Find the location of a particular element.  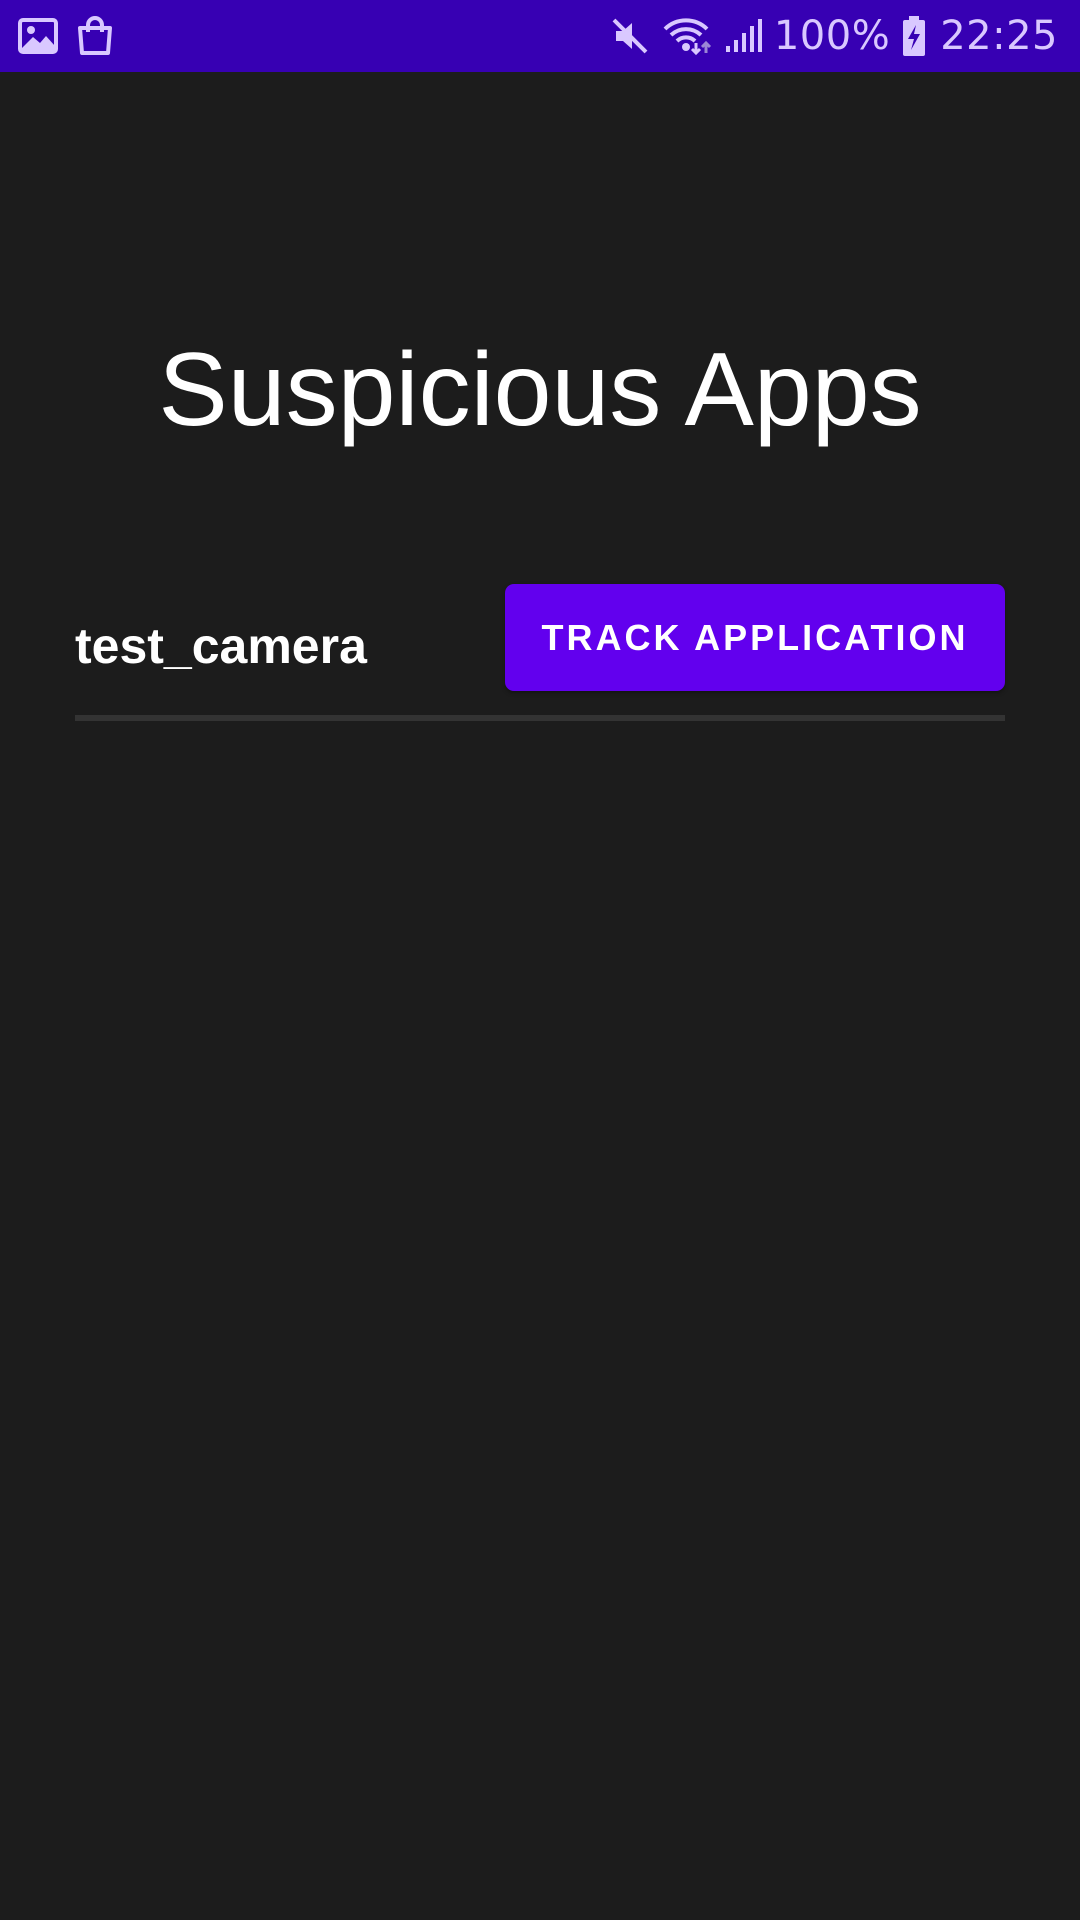

list-item: test_camera TRACK APPLICATION is located at coordinates (540, 653).